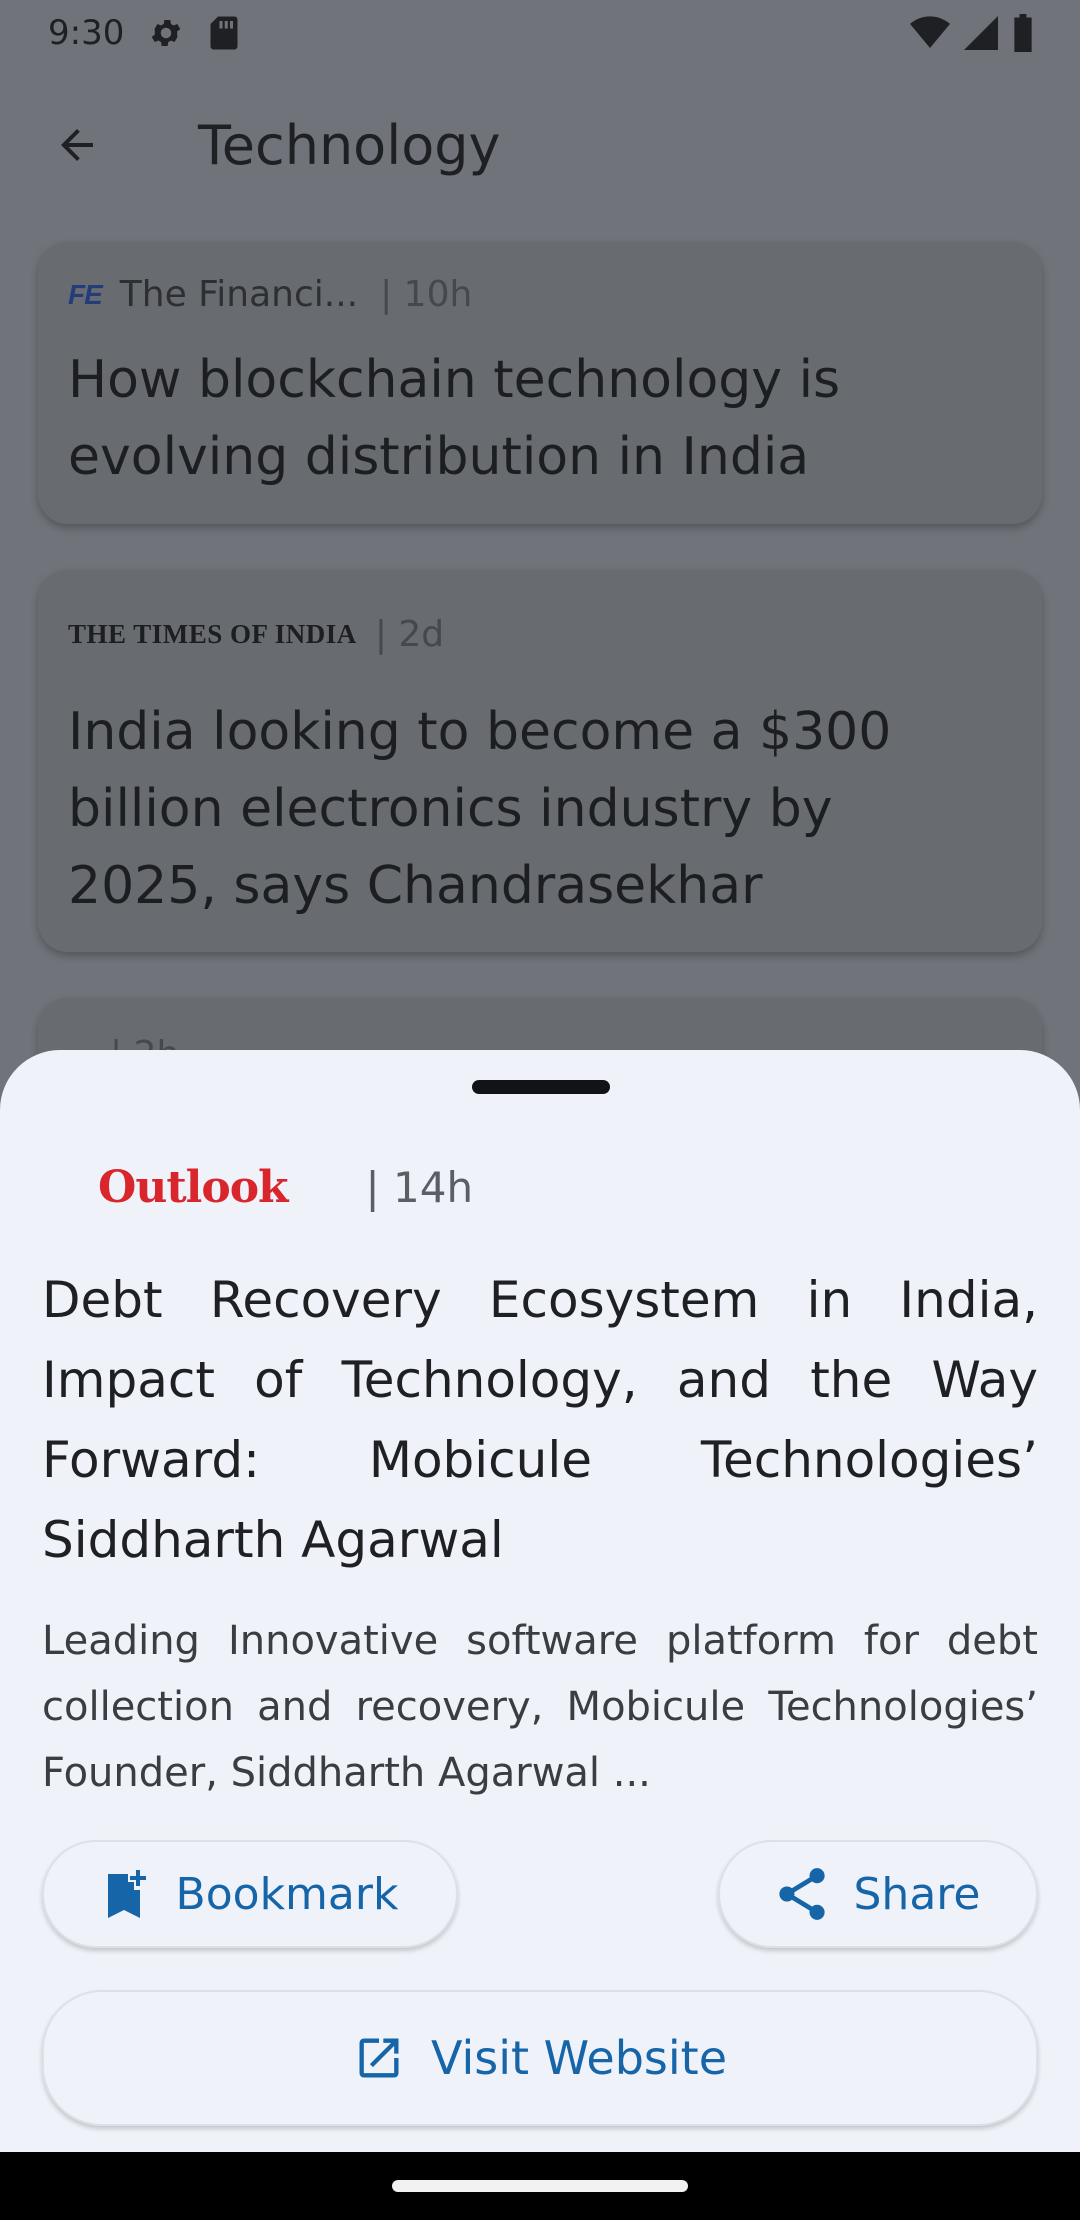 The width and height of the screenshot is (1080, 2220). I want to click on headline-line: India looking to become a $300, so click(480, 732).